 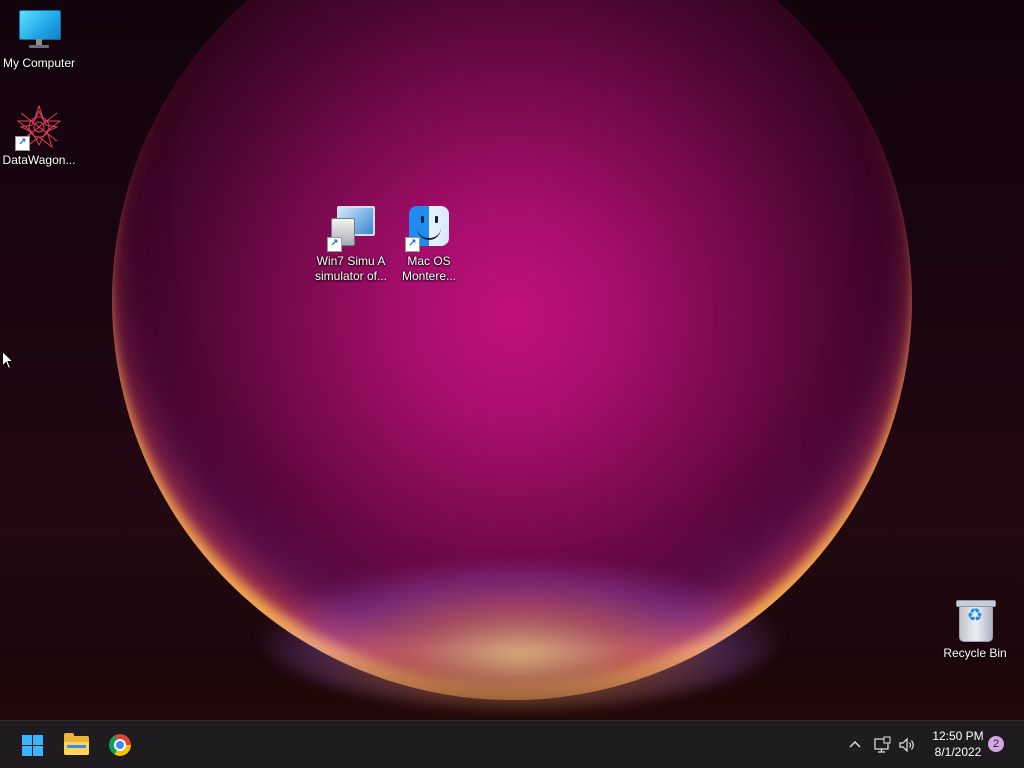 I want to click on datawagon-star-icon: ↗, so click(x=38, y=128).